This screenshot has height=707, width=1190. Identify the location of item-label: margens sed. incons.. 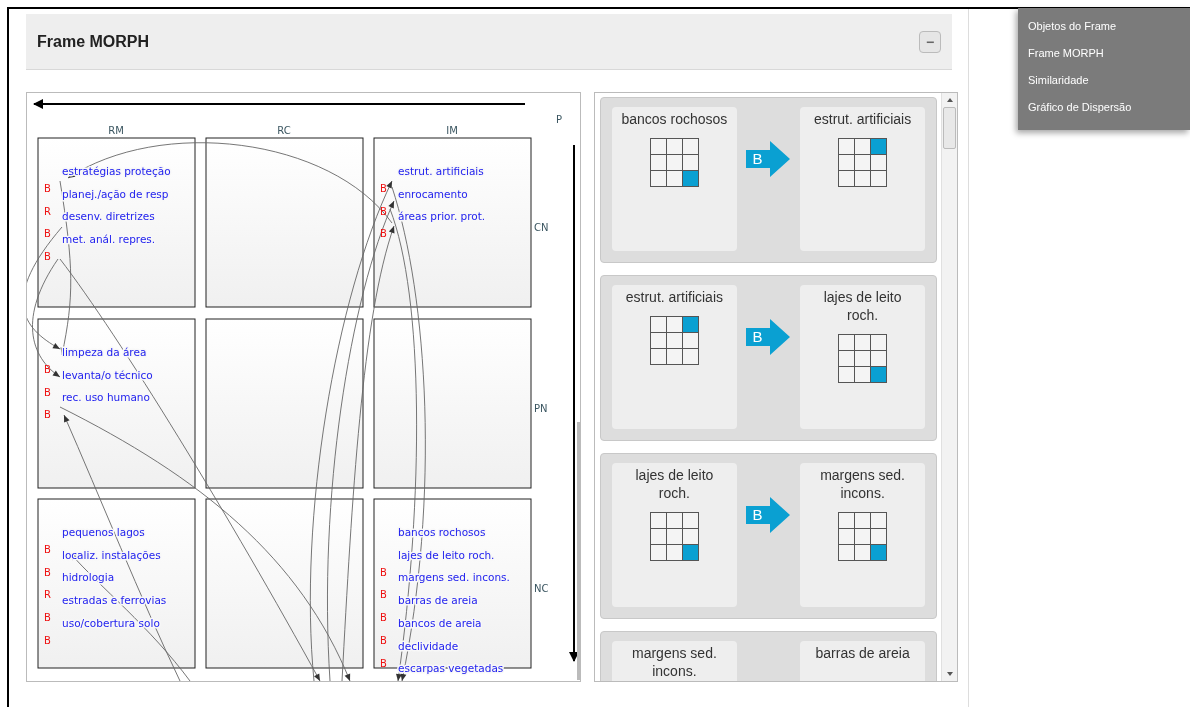
(454, 577).